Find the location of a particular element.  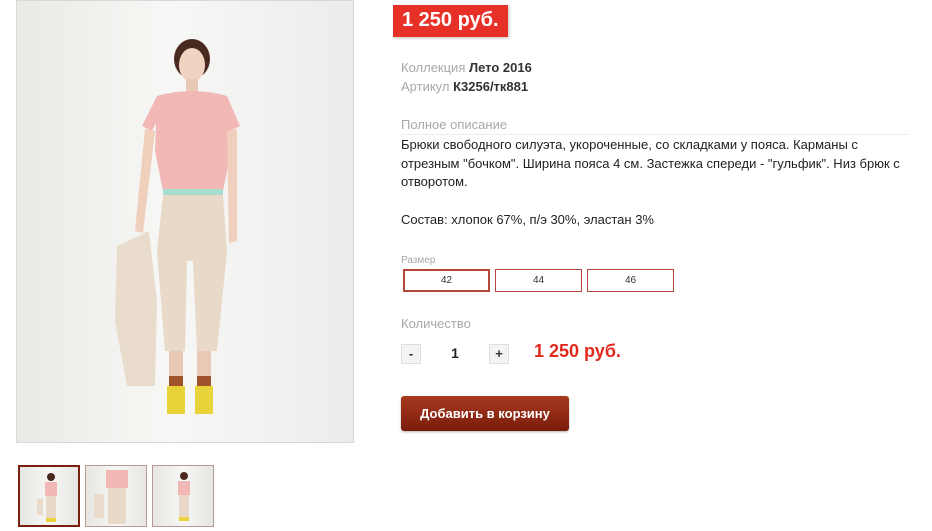

article-value: К3256/тк881 is located at coordinates (491, 86).